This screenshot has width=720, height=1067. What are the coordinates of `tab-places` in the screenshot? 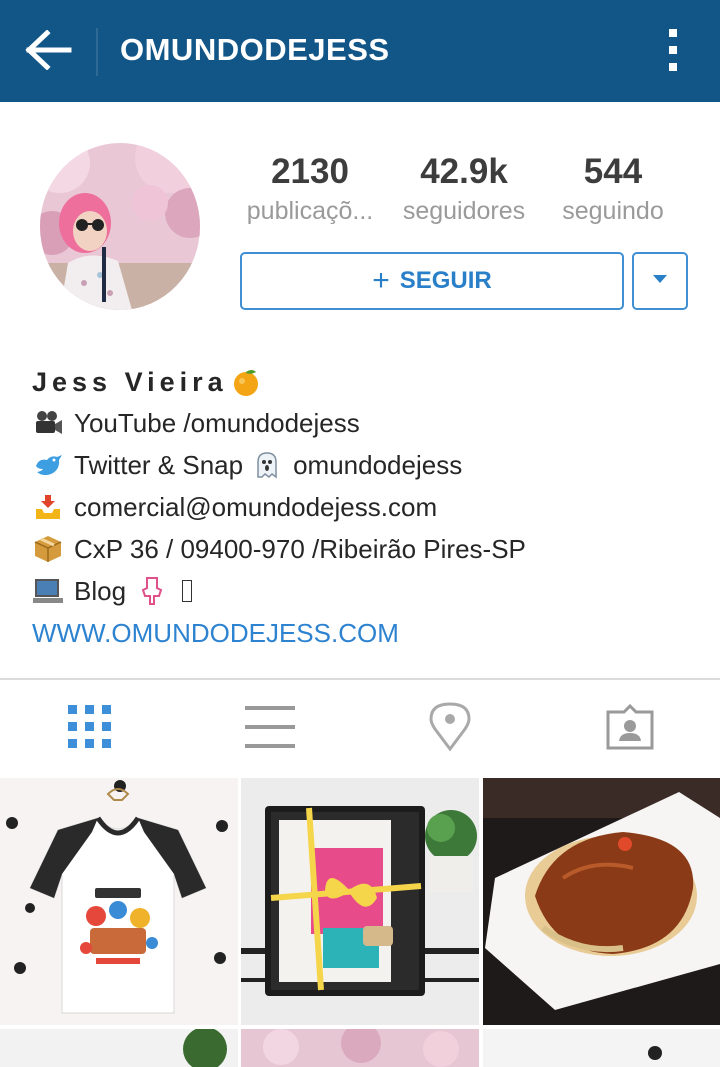 It's located at (450, 729).